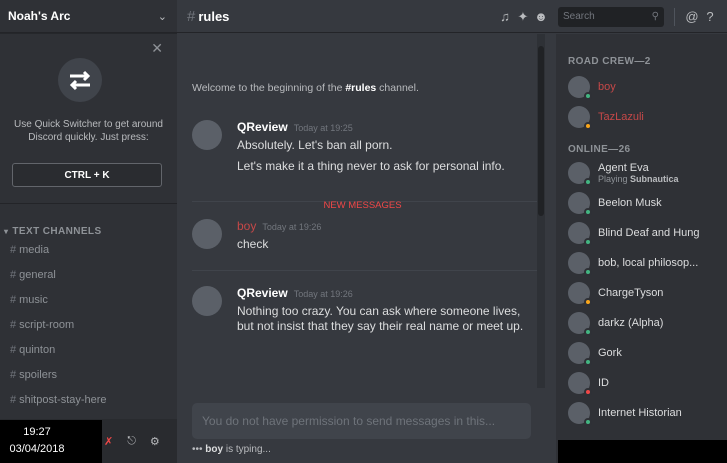 The image size is (727, 463). I want to click on gear-icon: ⚙, so click(155, 441).